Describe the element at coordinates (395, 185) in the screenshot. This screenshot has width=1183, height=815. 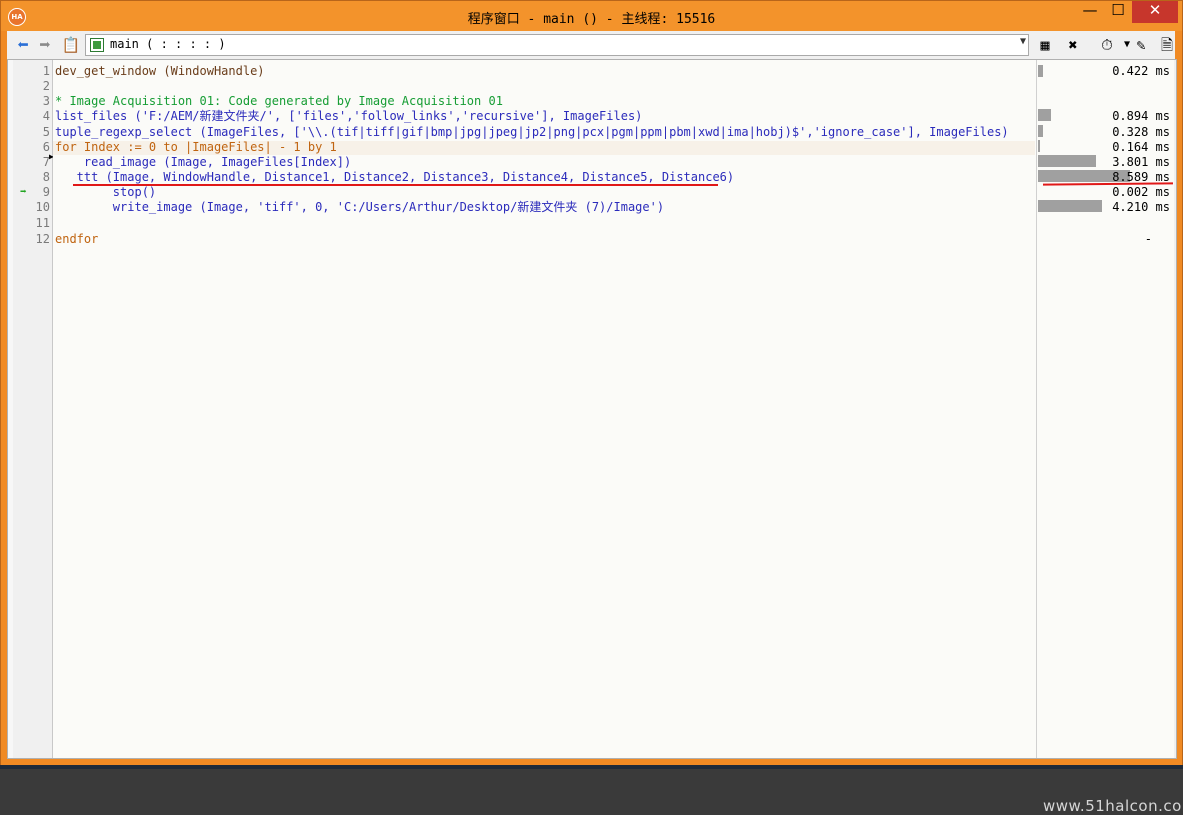
I see `red-annotation-underline` at that location.